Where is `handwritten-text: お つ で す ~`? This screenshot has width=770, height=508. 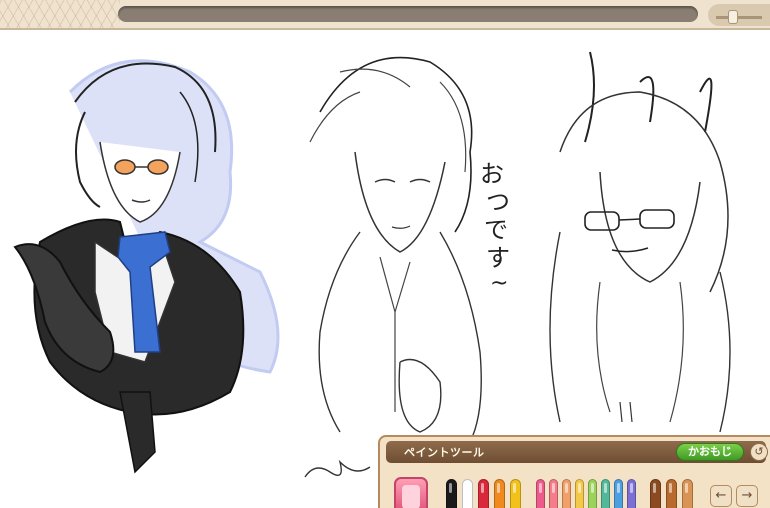 handwritten-text: お つ で す ~ is located at coordinates (495, 228).